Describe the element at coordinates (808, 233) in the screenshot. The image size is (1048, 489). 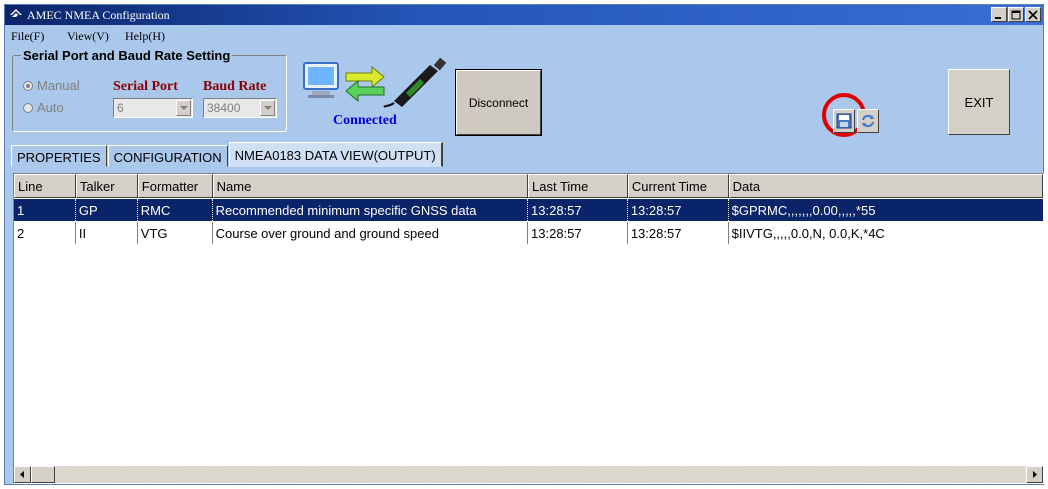
I see `cell-data: $IIVTG,,,,,0.0,N, 0.0,K,*4C` at that location.